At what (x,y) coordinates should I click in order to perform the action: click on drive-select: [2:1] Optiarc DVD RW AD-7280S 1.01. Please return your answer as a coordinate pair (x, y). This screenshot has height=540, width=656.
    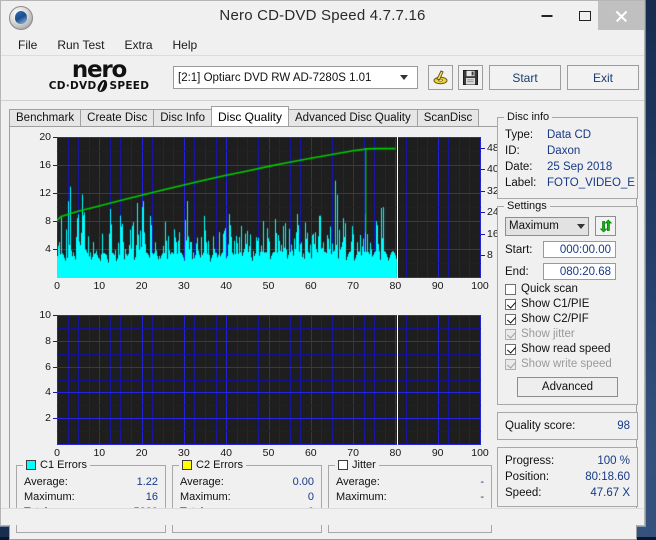
    Looking at the image, I should click on (295, 77).